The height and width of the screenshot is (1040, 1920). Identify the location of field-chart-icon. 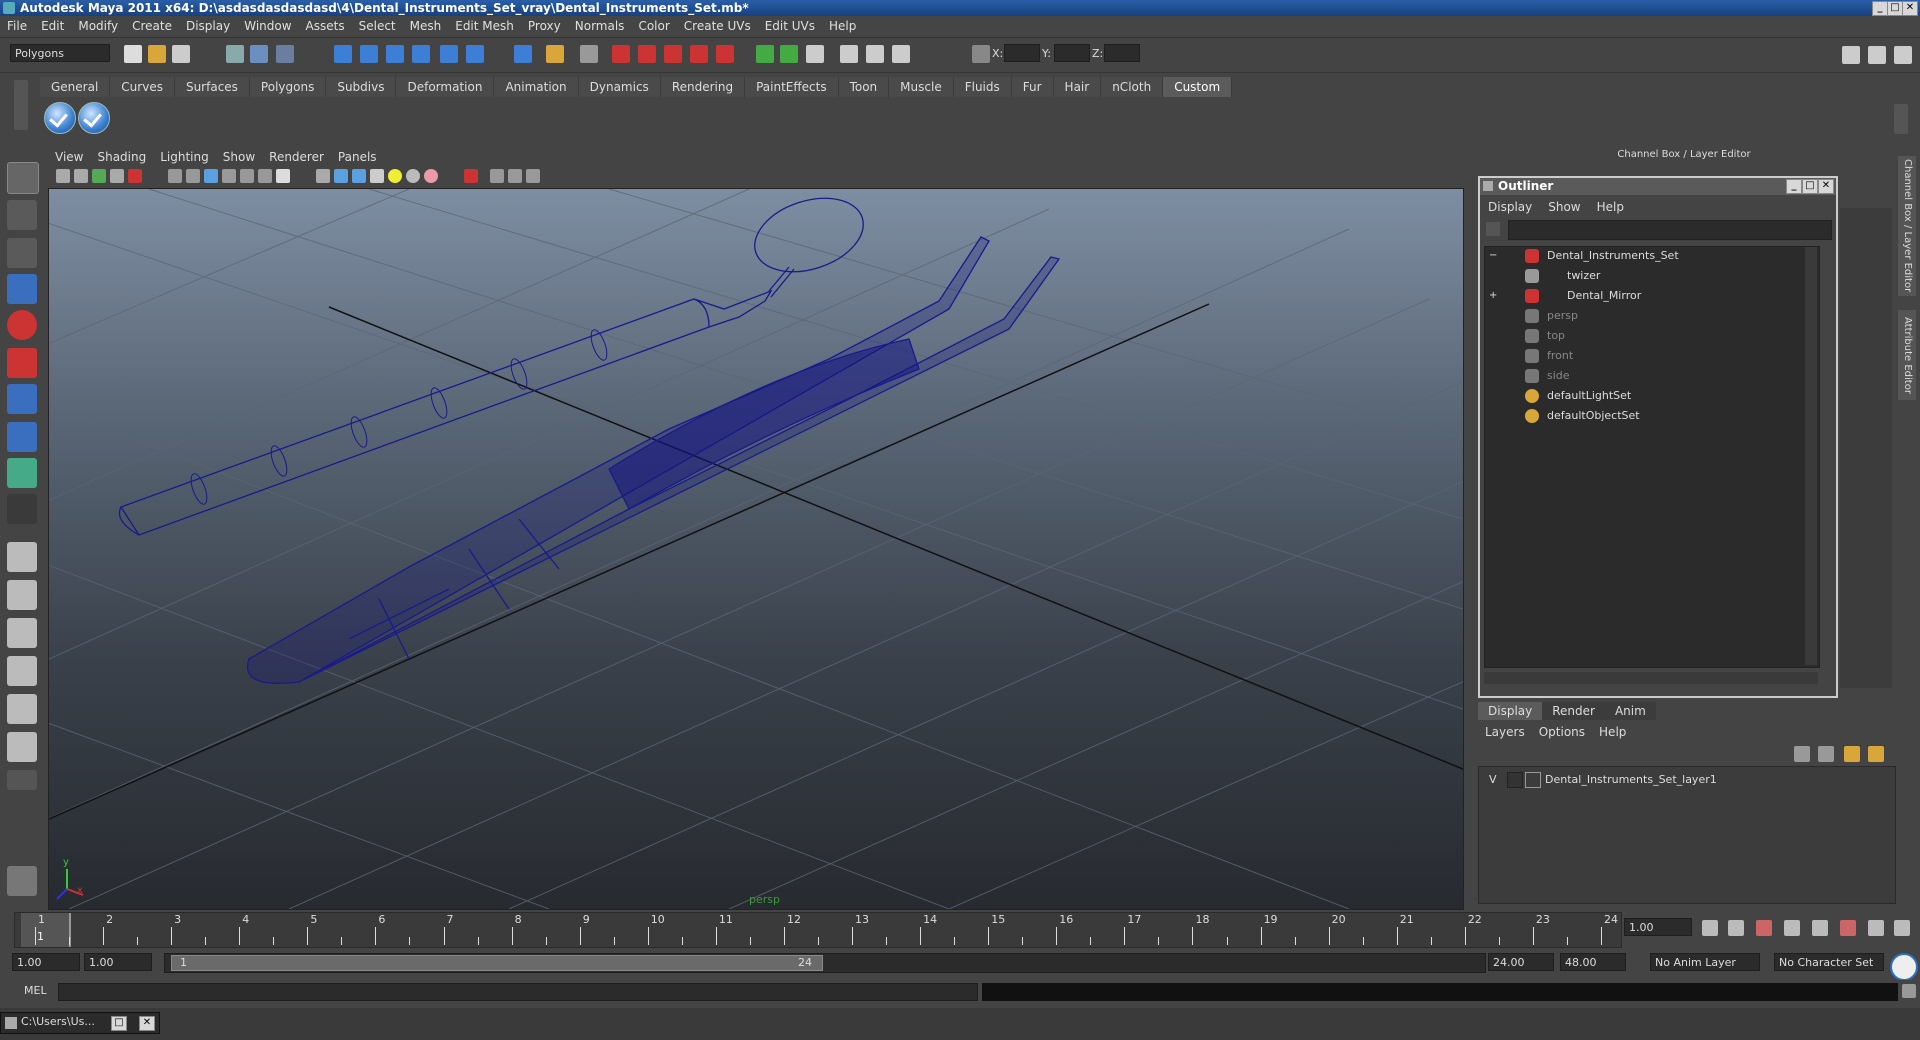
(247, 176).